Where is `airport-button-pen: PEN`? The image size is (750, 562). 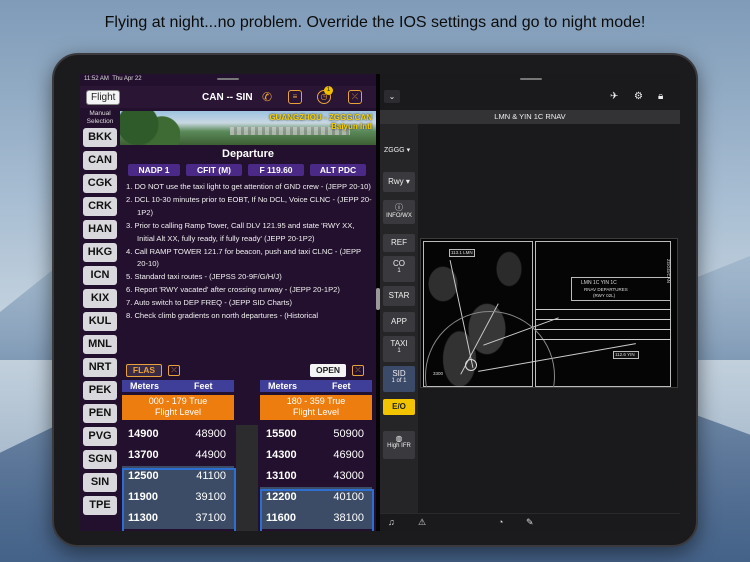 airport-button-pen: PEN is located at coordinates (100, 413).